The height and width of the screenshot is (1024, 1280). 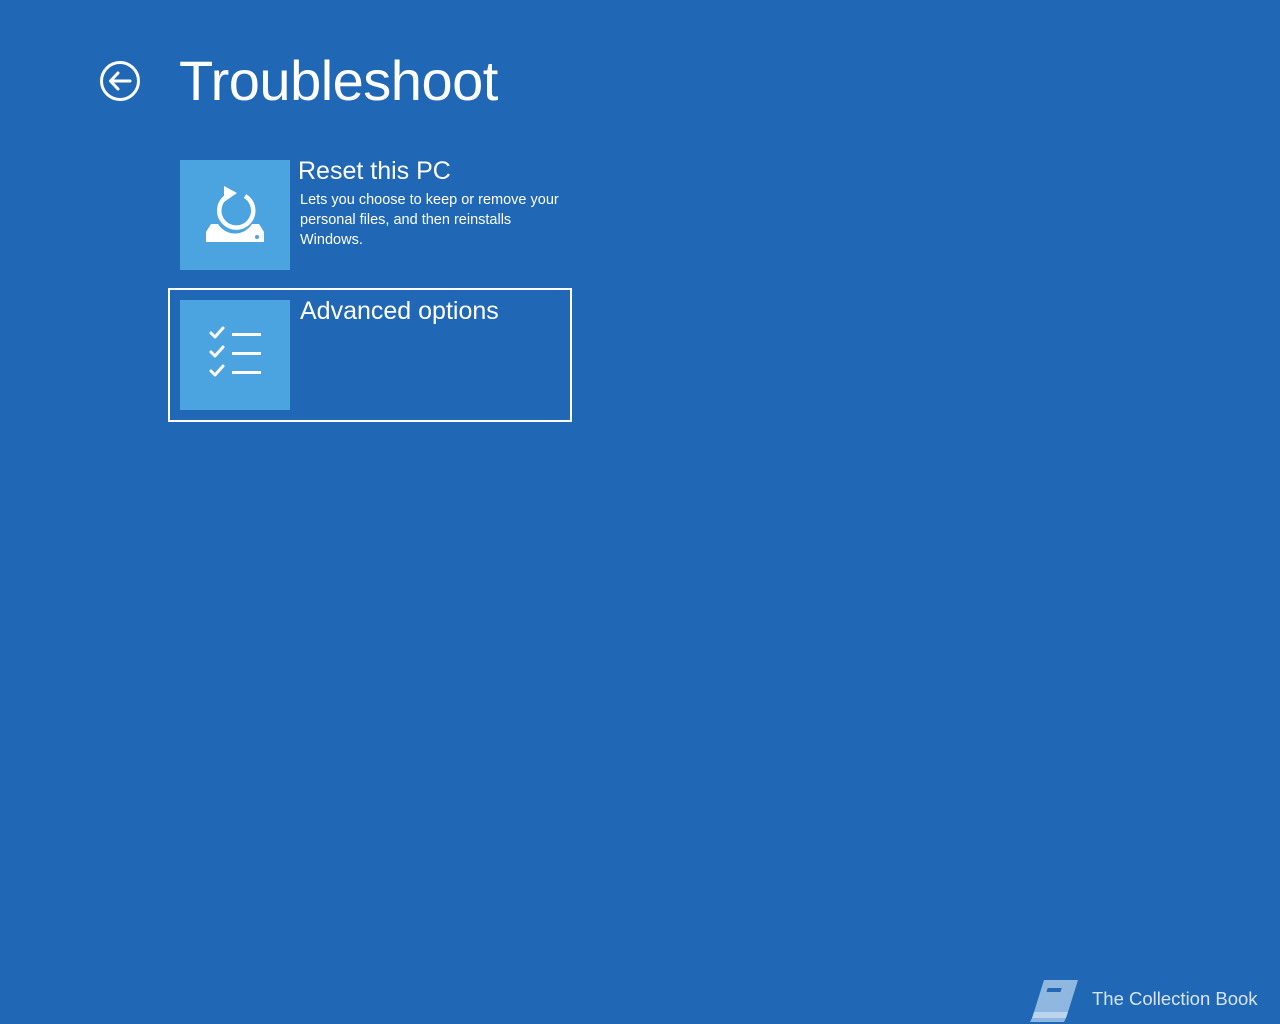 I want to click on watermark: The Collection Book, so click(x=1148, y=998).